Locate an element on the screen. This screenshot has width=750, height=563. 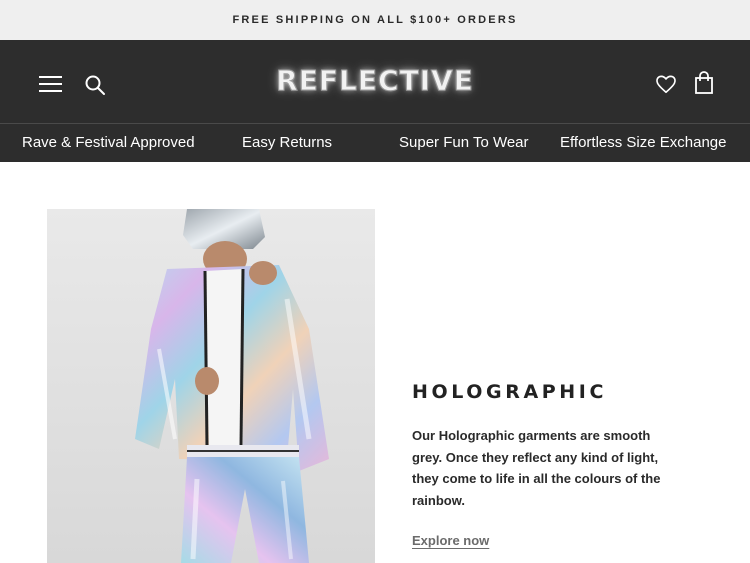
site-header: REFLECTIVE is located at coordinates (375, 81).